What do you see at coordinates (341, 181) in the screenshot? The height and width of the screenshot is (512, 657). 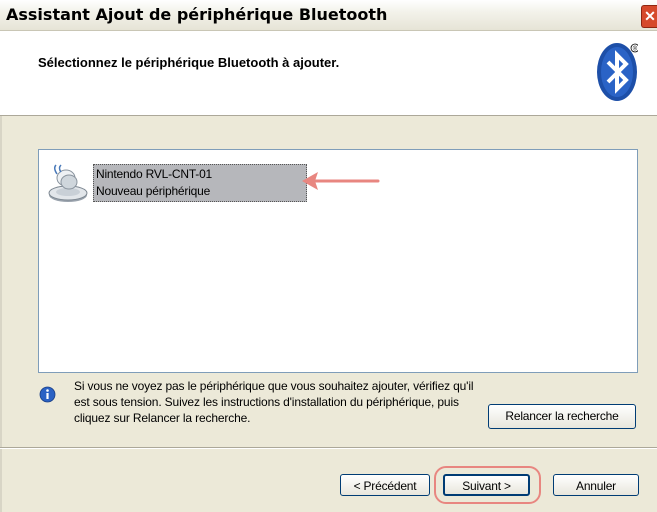 I see `annotation-arrow` at bounding box center [341, 181].